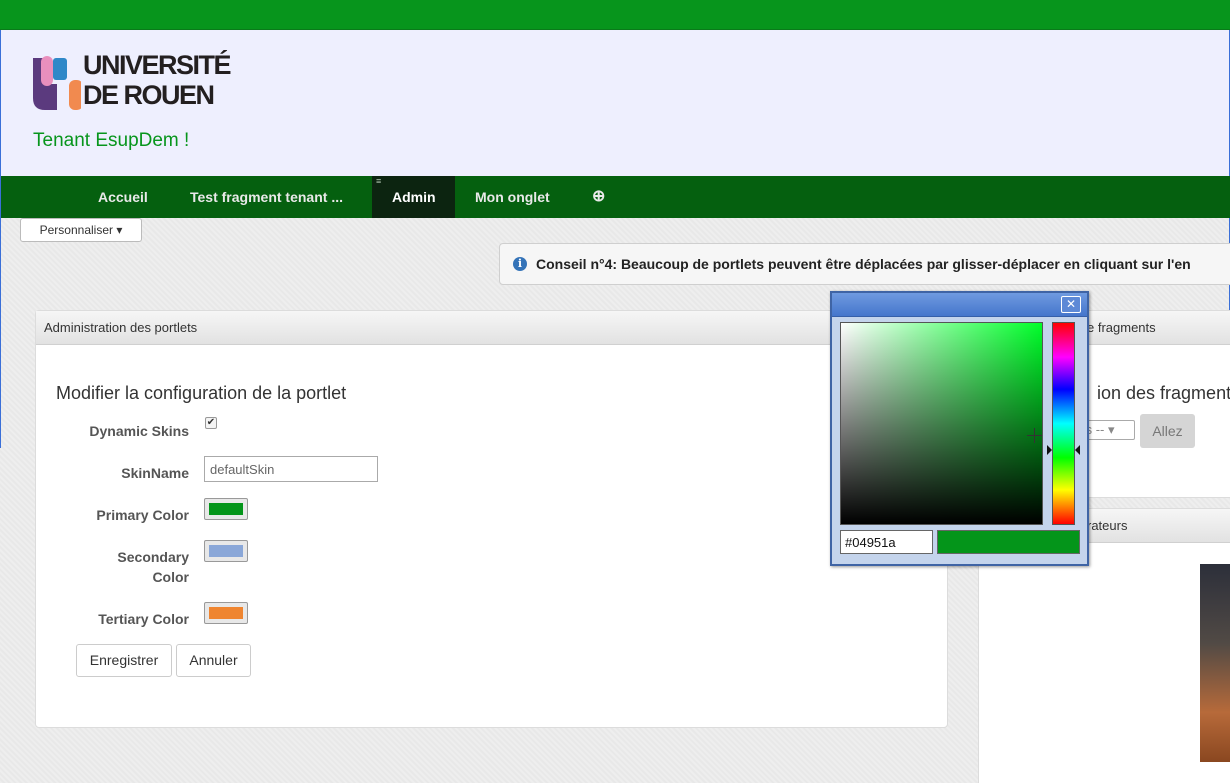 Image resolution: width=1230 pixels, height=783 pixels. I want to click on primary-color-label: Primary Color, so click(142, 515).